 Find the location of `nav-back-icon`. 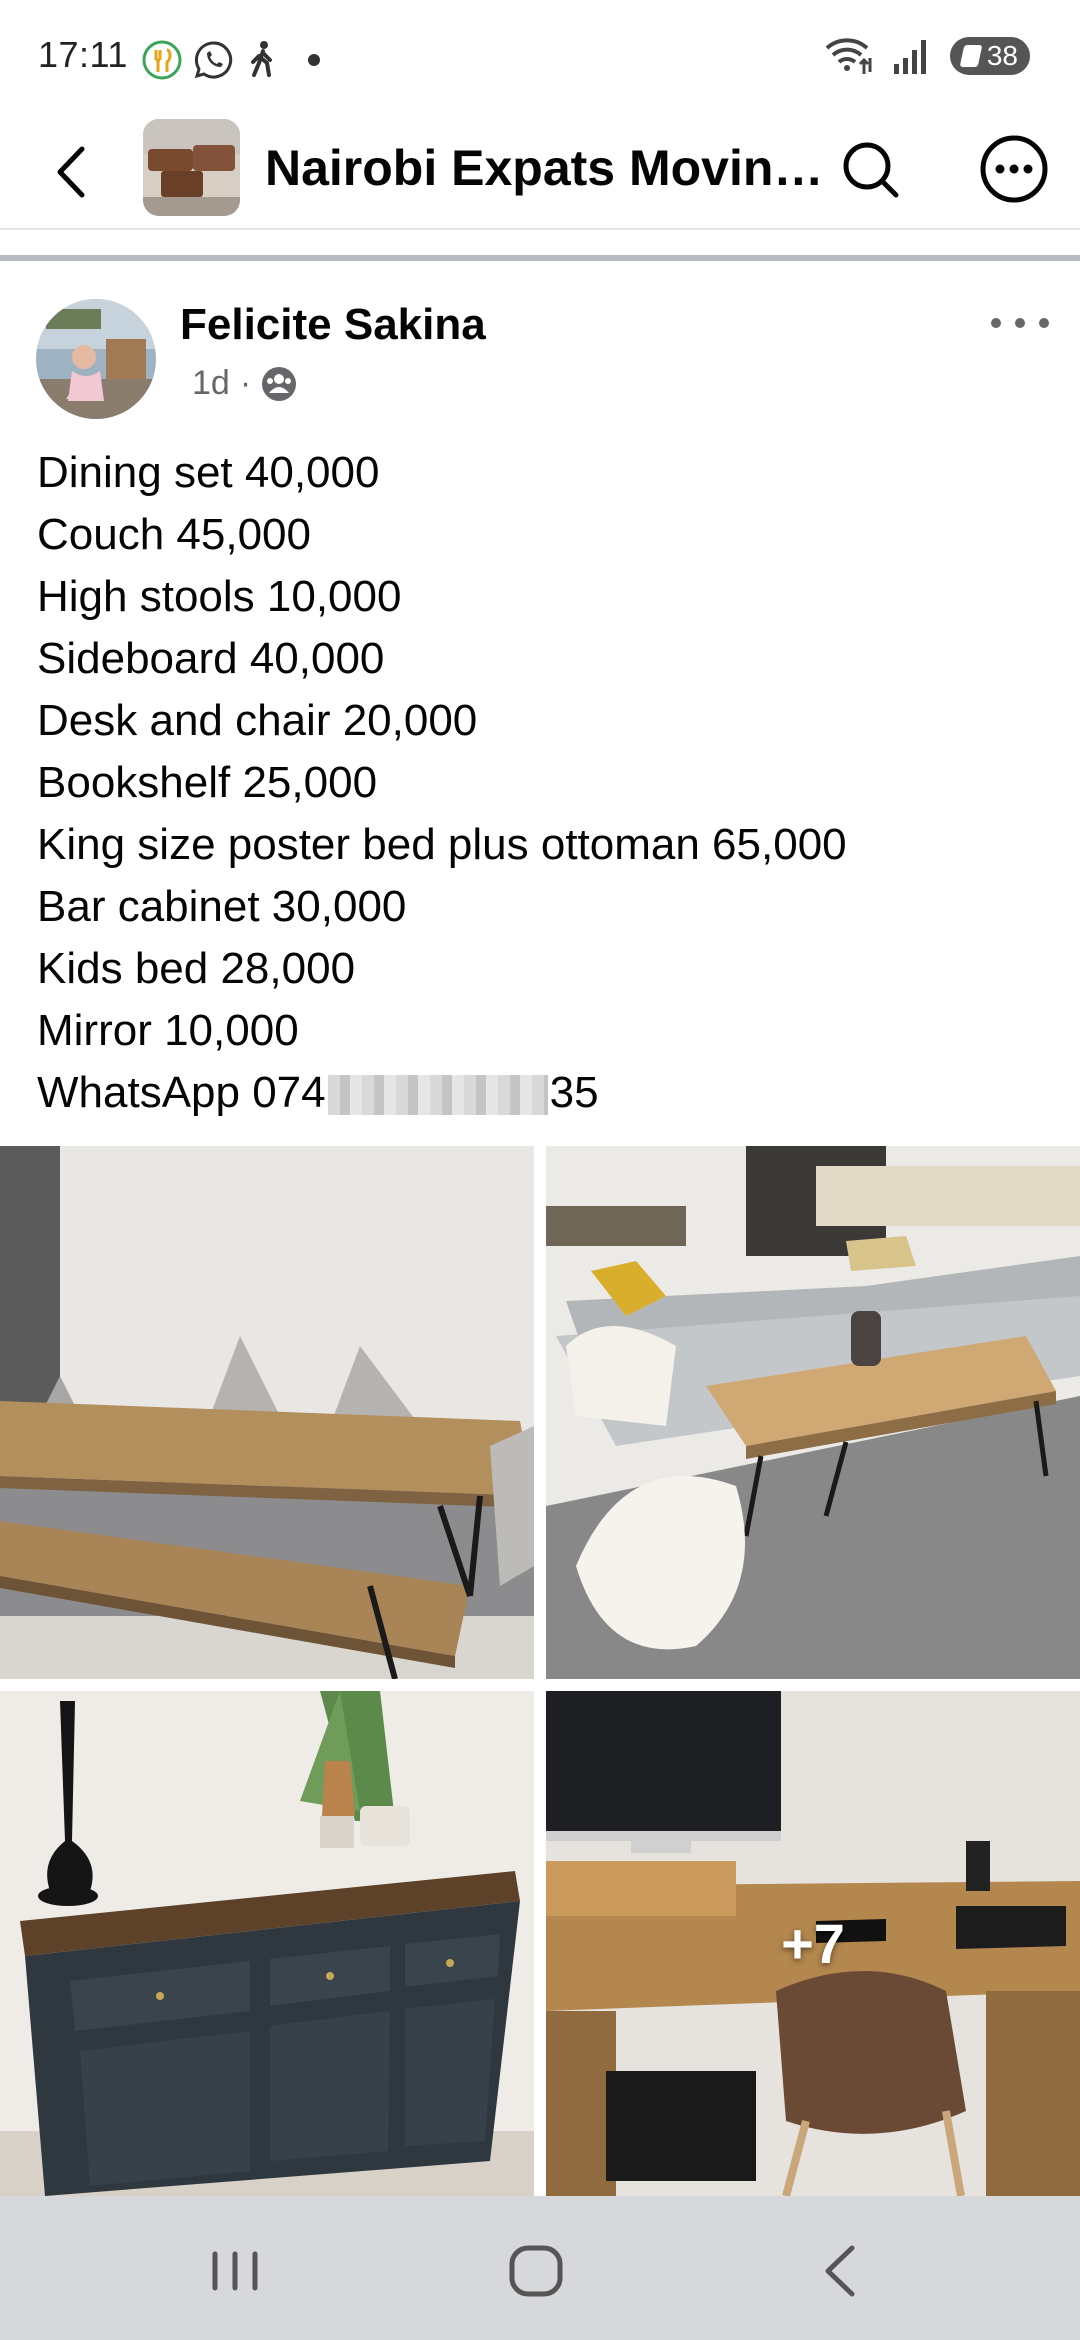

nav-back-icon is located at coordinates (840, 2271).